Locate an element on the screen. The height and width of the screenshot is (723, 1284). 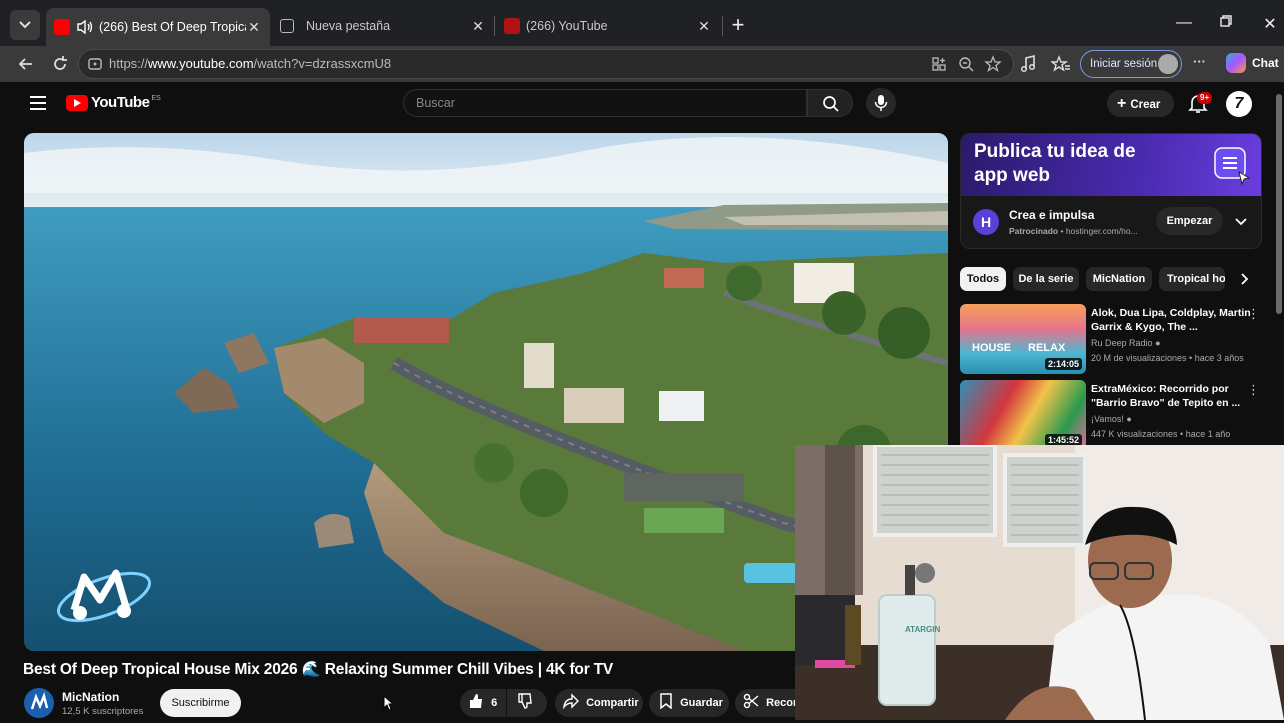
bookmark-icon is located at coordinates (666, 701).